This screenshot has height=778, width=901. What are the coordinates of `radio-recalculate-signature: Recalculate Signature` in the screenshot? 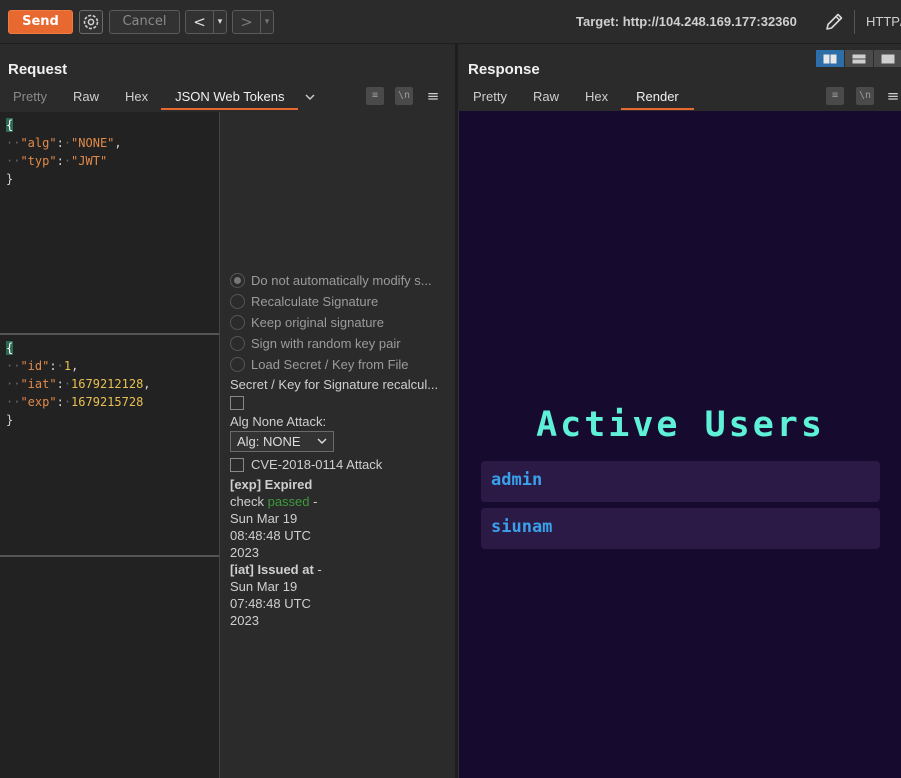 It's located at (341, 301).